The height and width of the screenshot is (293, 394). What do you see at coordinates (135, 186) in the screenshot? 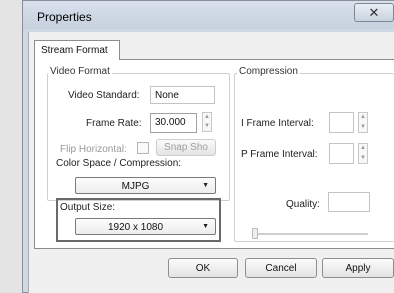
I see `color-space-value: MJPG` at bounding box center [135, 186].